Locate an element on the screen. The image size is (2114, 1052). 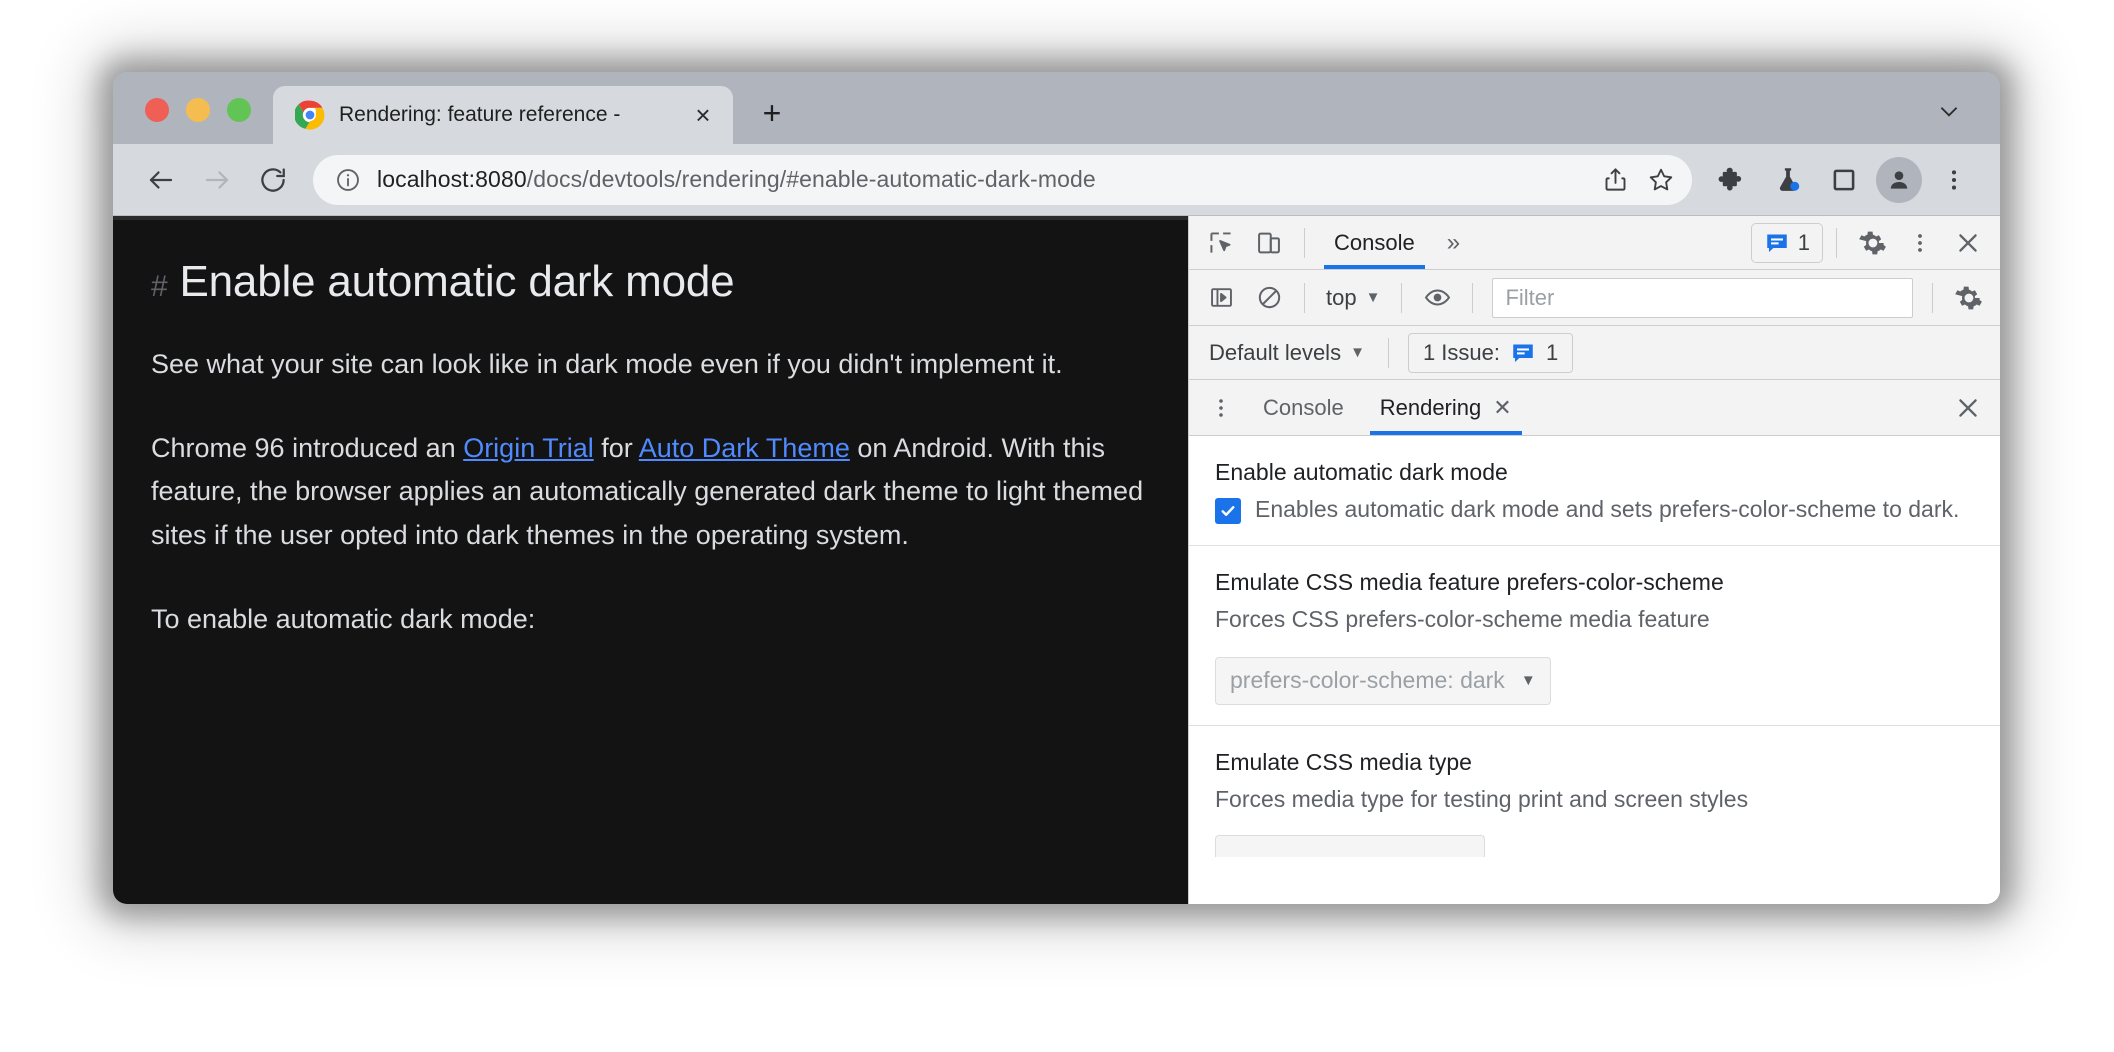
p2-part2: for is located at coordinates (616, 447).